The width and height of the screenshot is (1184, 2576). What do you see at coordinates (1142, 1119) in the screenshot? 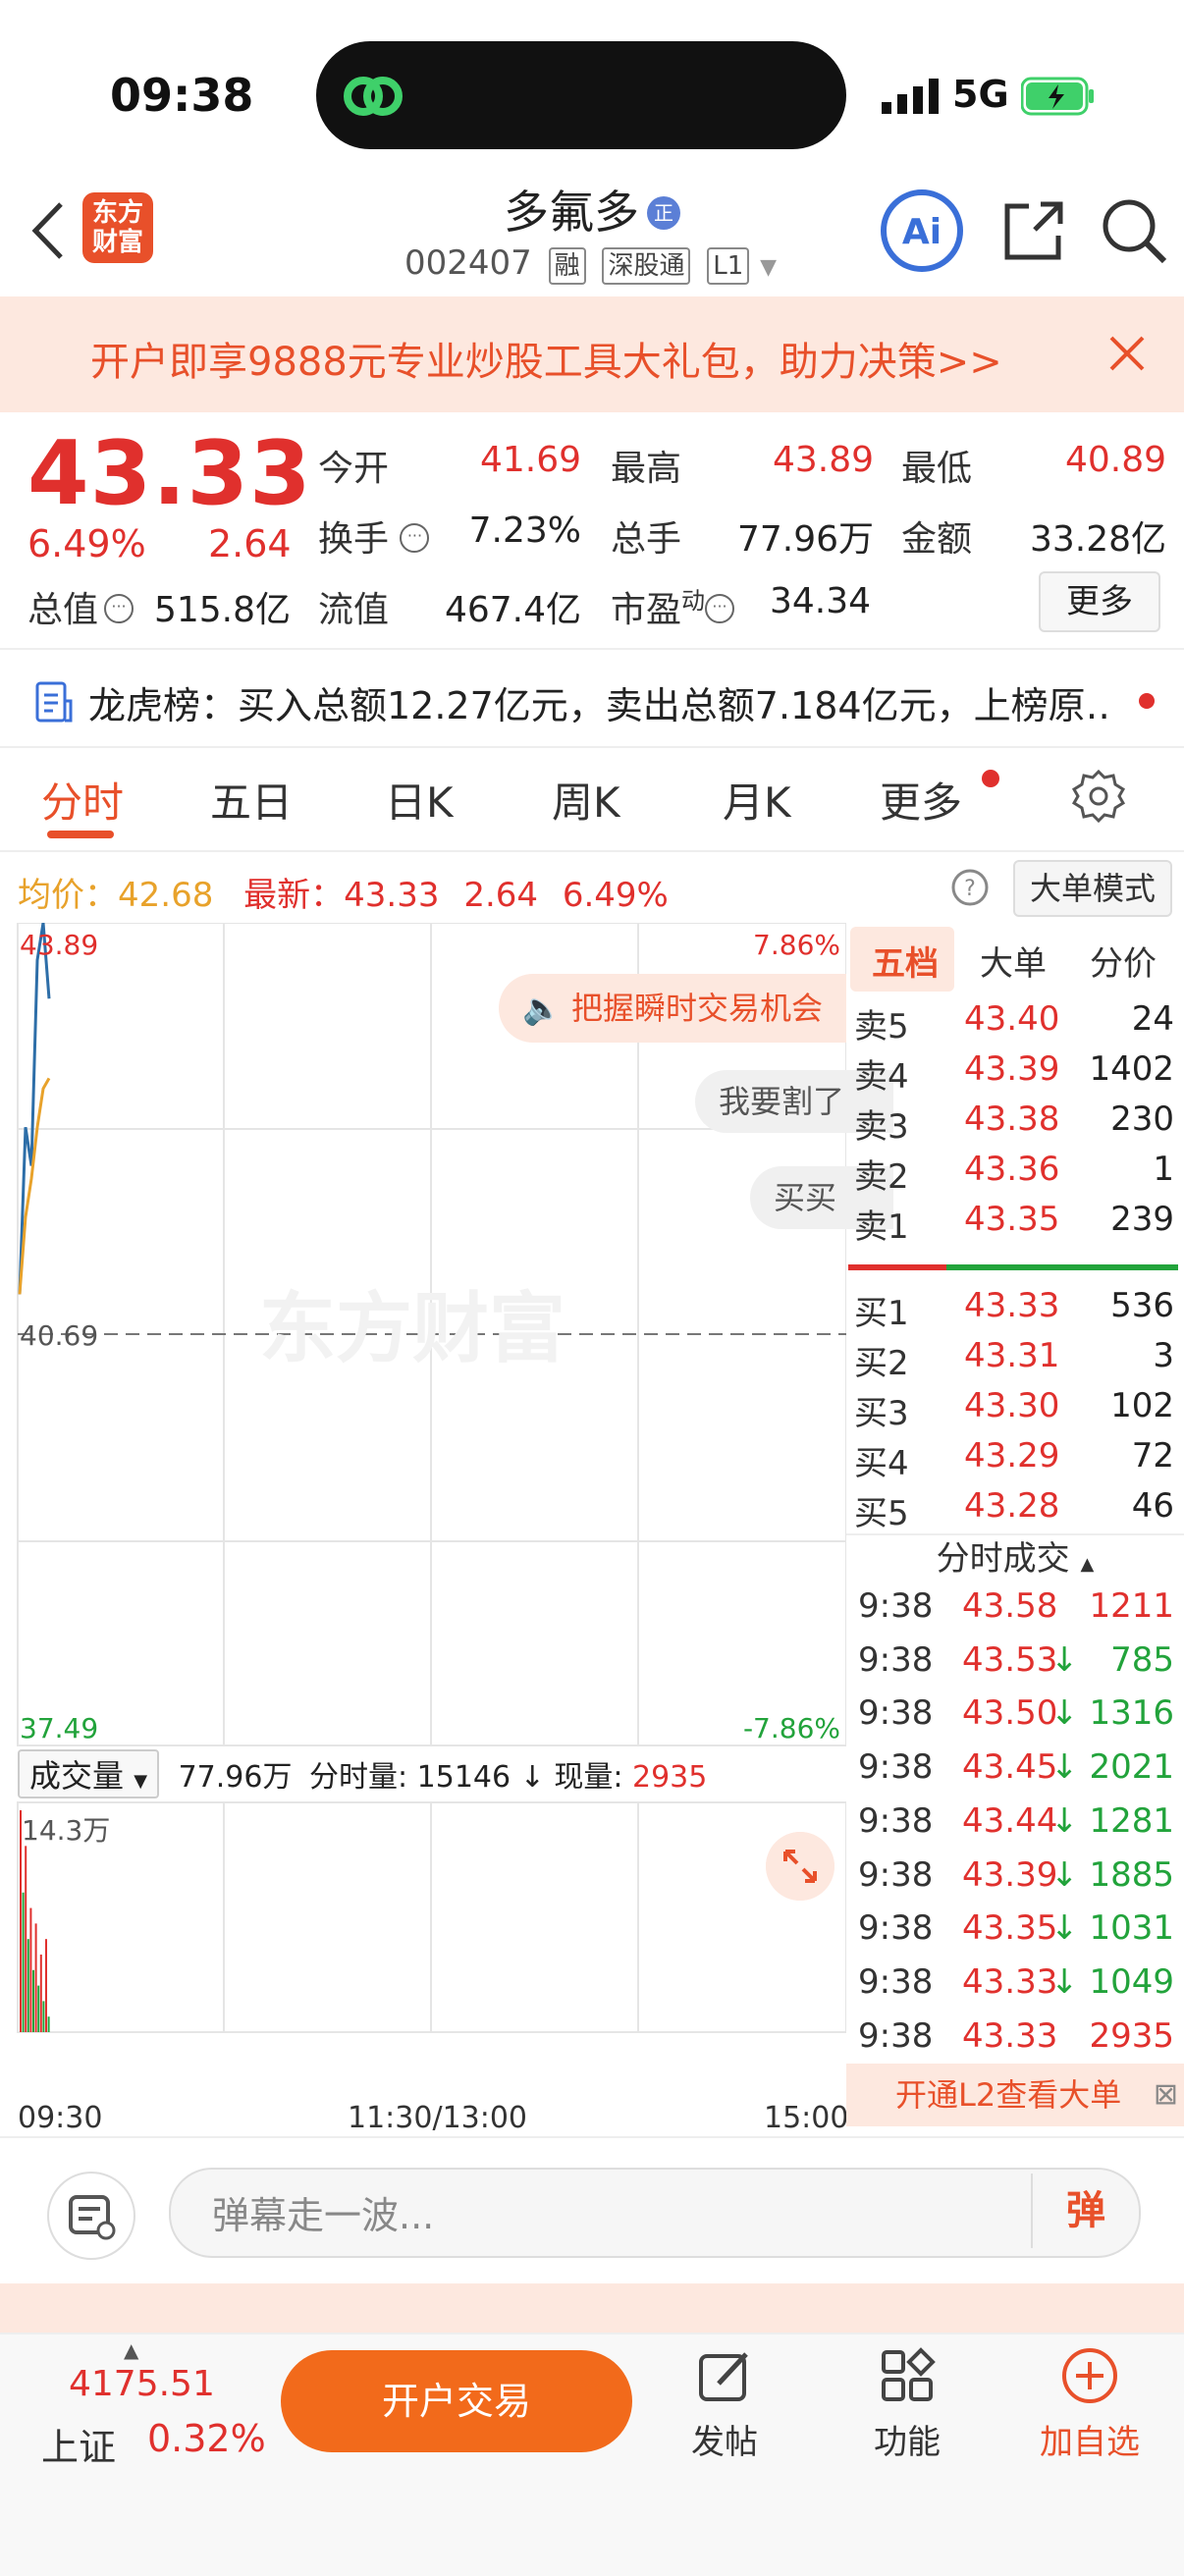
I see `ask-volume: 230` at bounding box center [1142, 1119].